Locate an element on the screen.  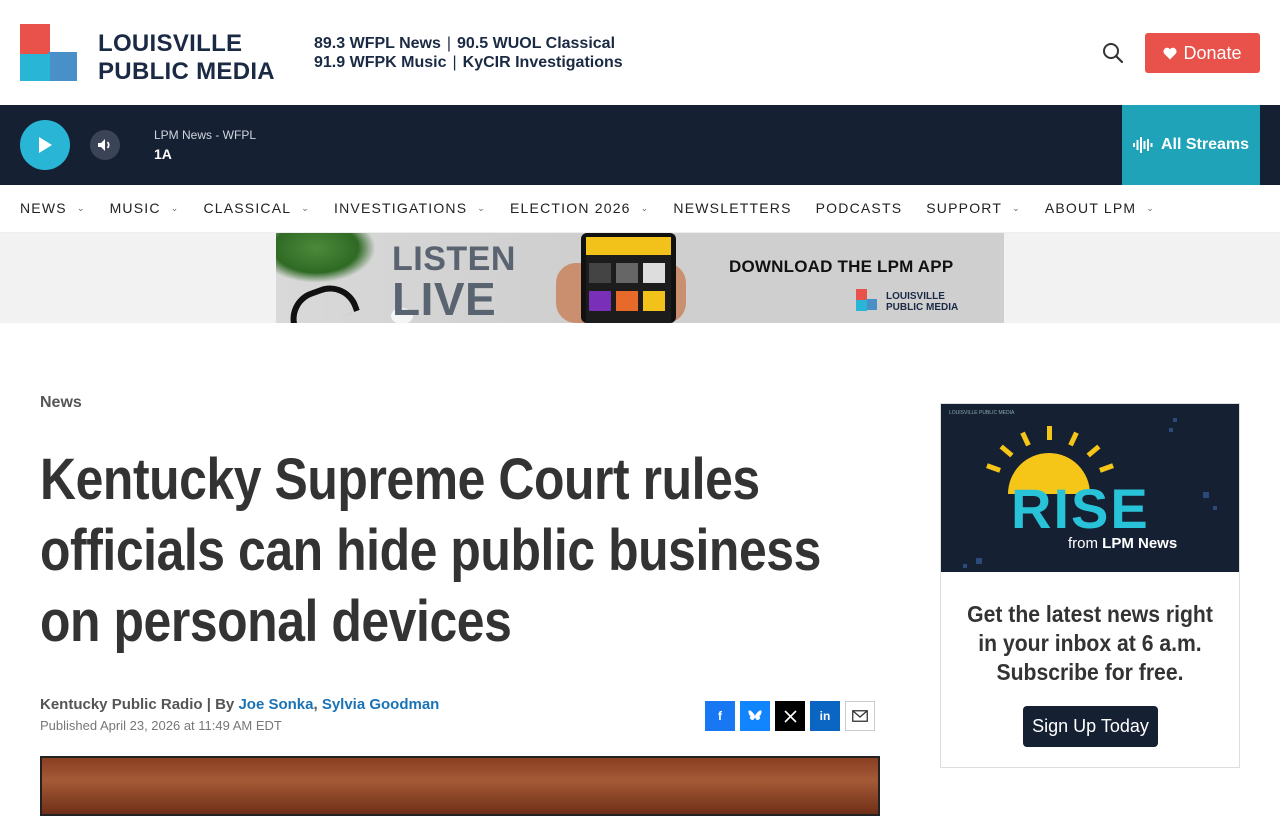
listen-live-text: LISTEN LIVE is located at coordinates (454, 282).